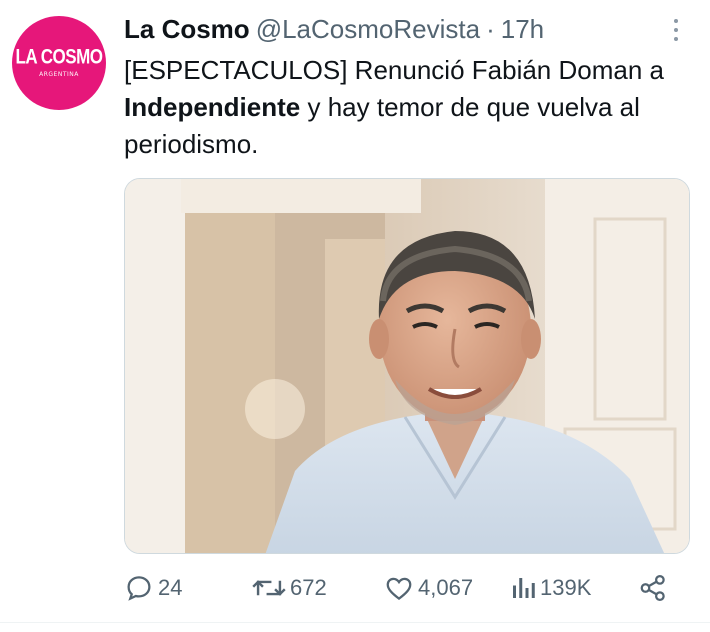 The height and width of the screenshot is (632, 710). Describe the element at coordinates (676, 30) in the screenshot. I see `more-vertical-icon` at that location.